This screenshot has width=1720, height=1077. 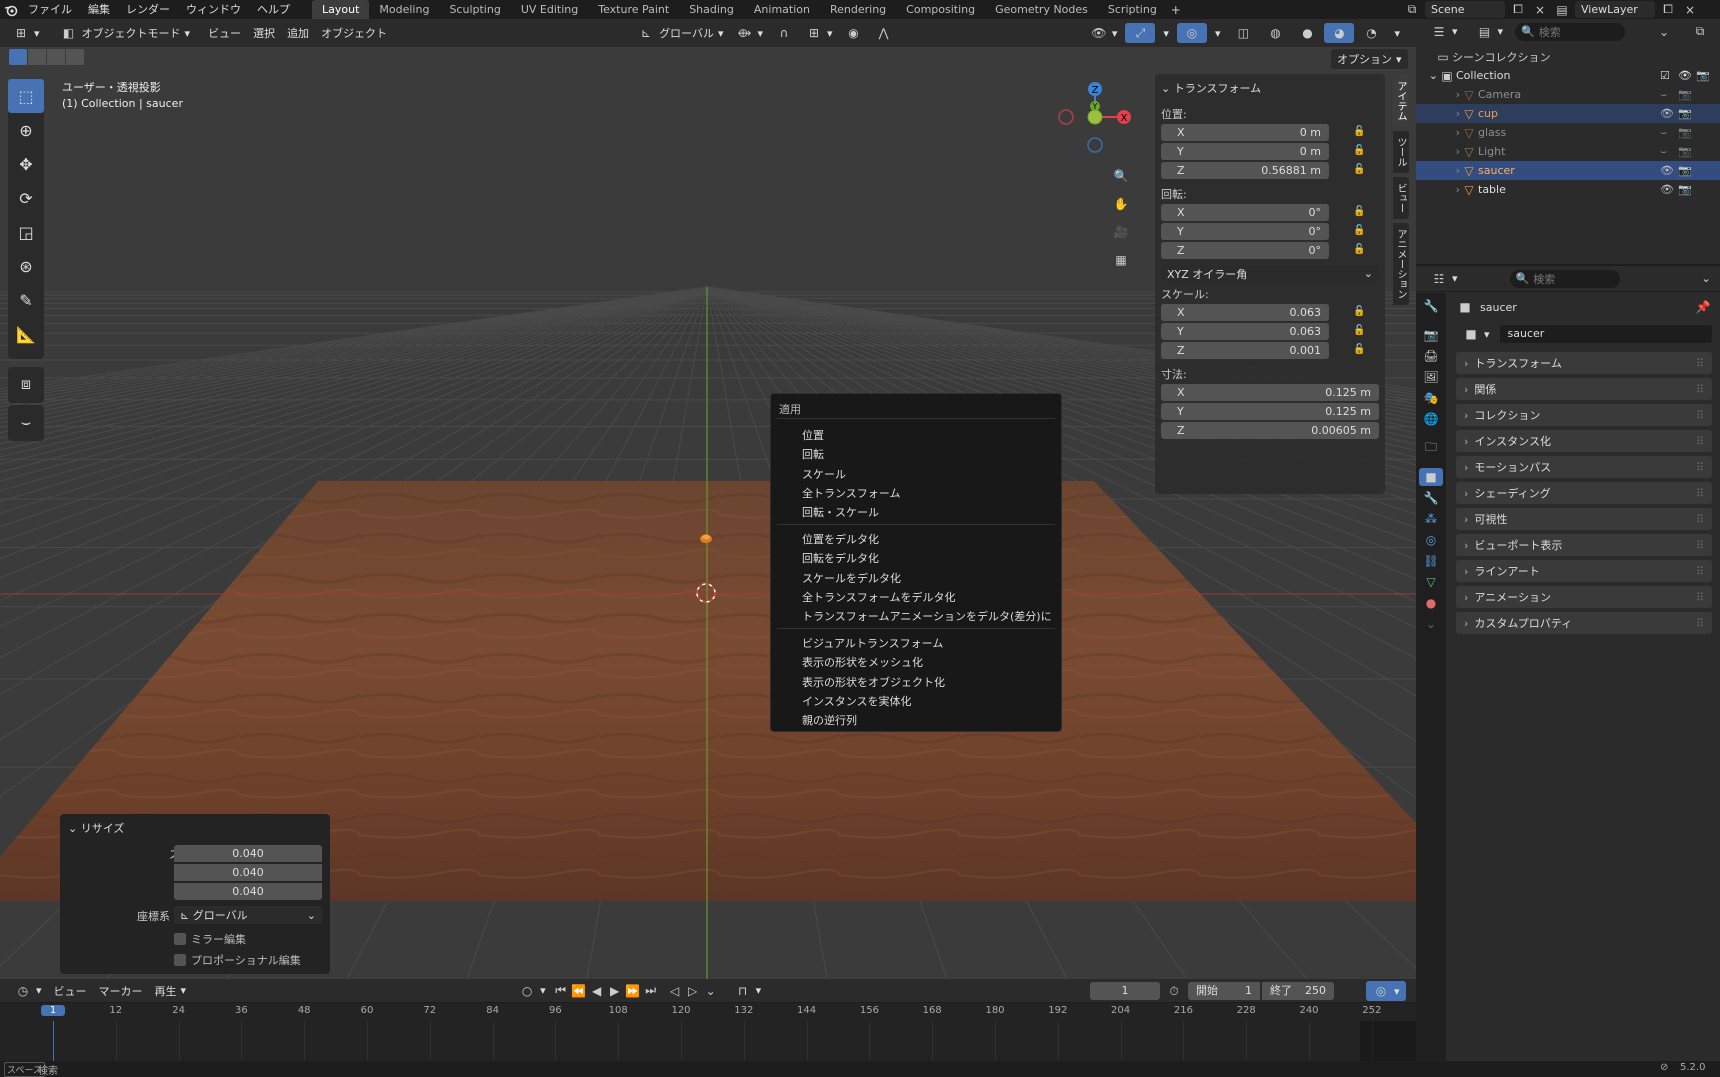 I want to click on modifiers-icon: 🔧, so click(x=1431, y=498).